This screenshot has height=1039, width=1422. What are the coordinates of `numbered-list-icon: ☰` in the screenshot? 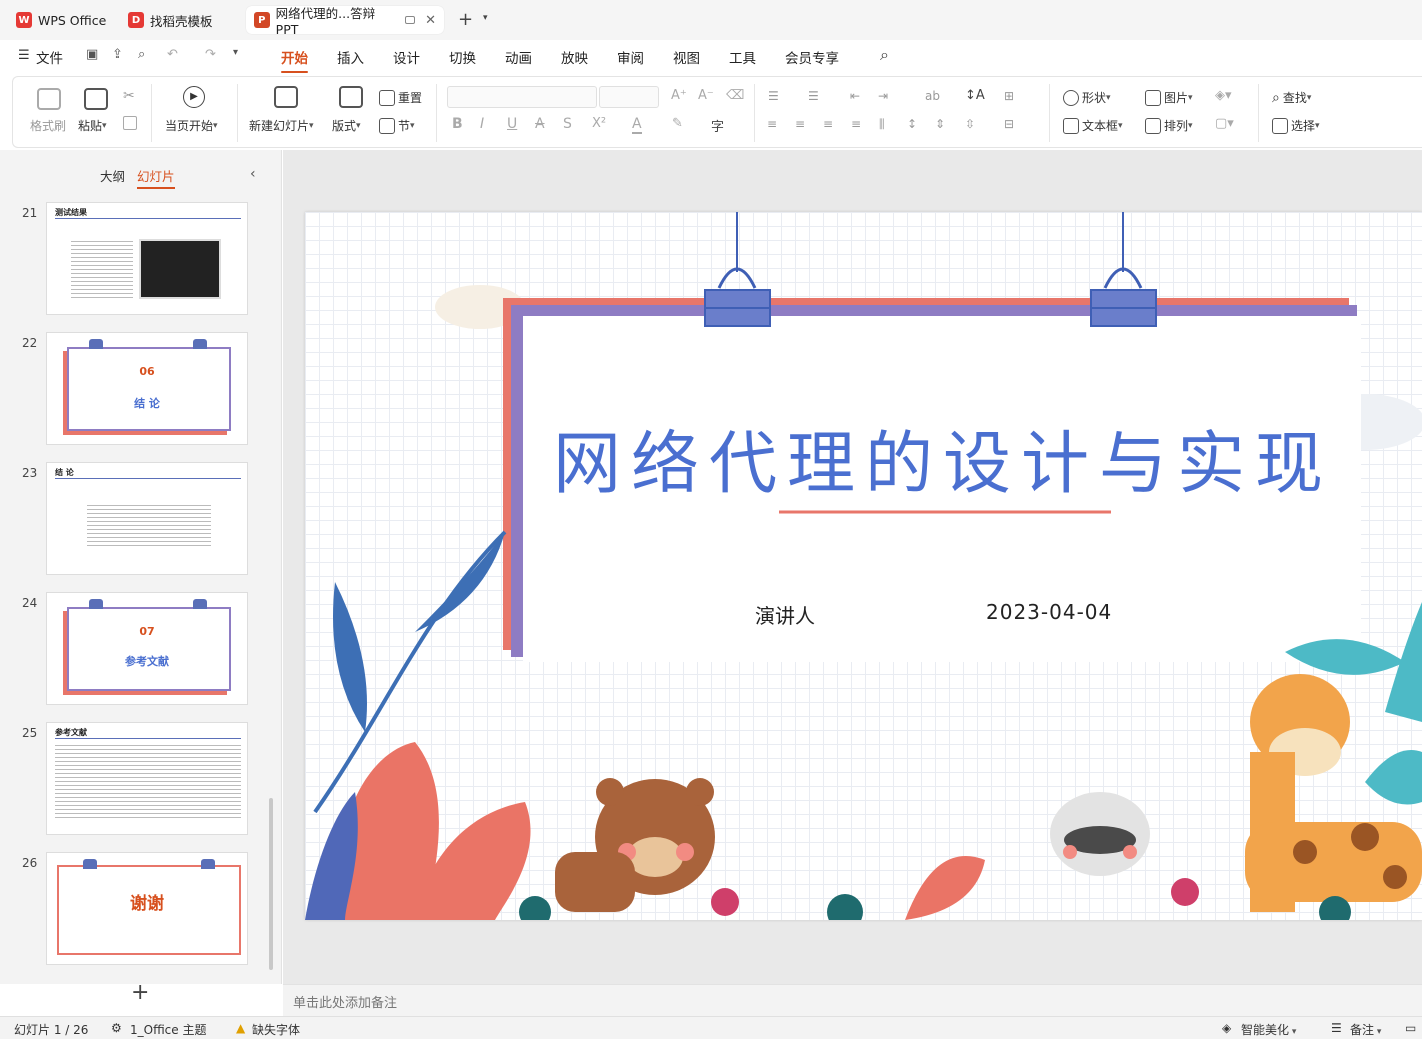 It's located at (813, 96).